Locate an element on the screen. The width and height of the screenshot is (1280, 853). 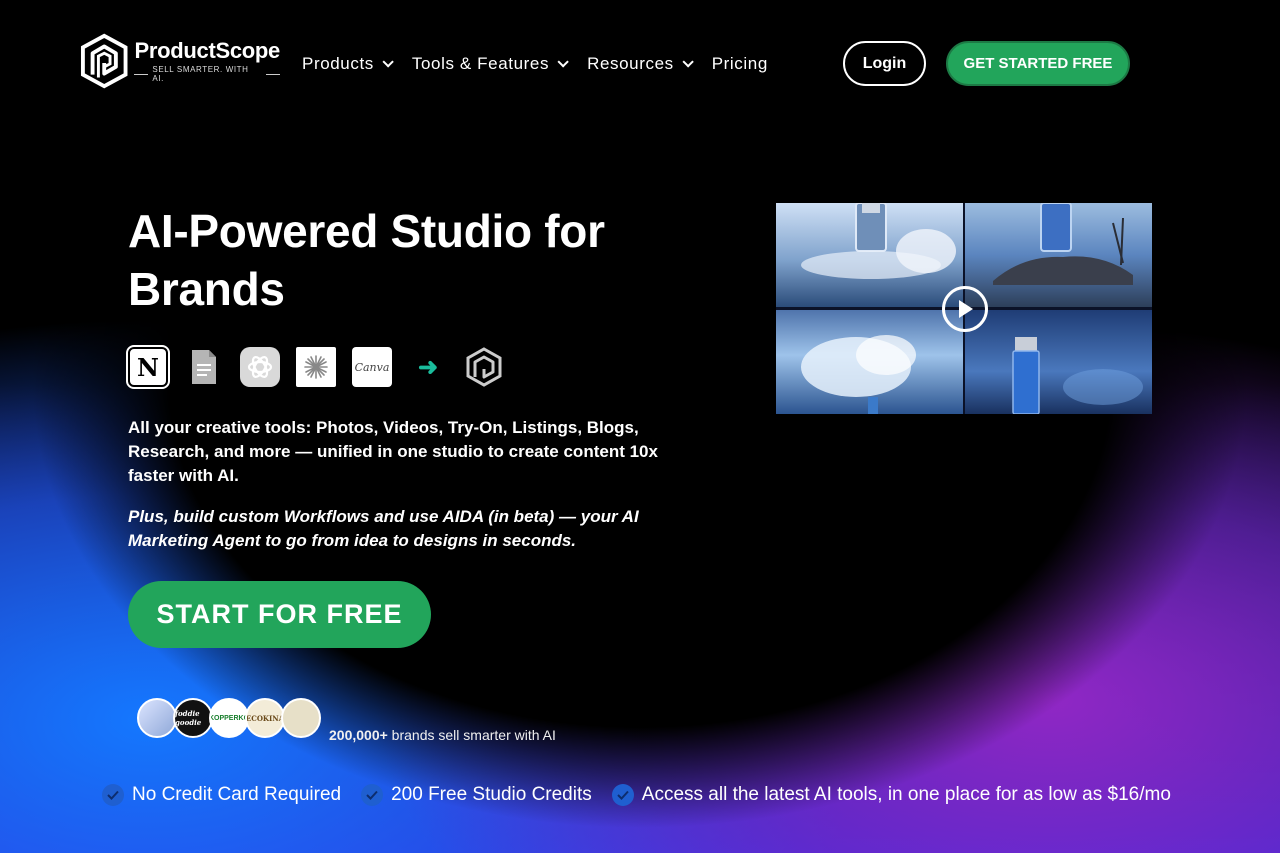
chatgpt-icon is located at coordinates (260, 367).